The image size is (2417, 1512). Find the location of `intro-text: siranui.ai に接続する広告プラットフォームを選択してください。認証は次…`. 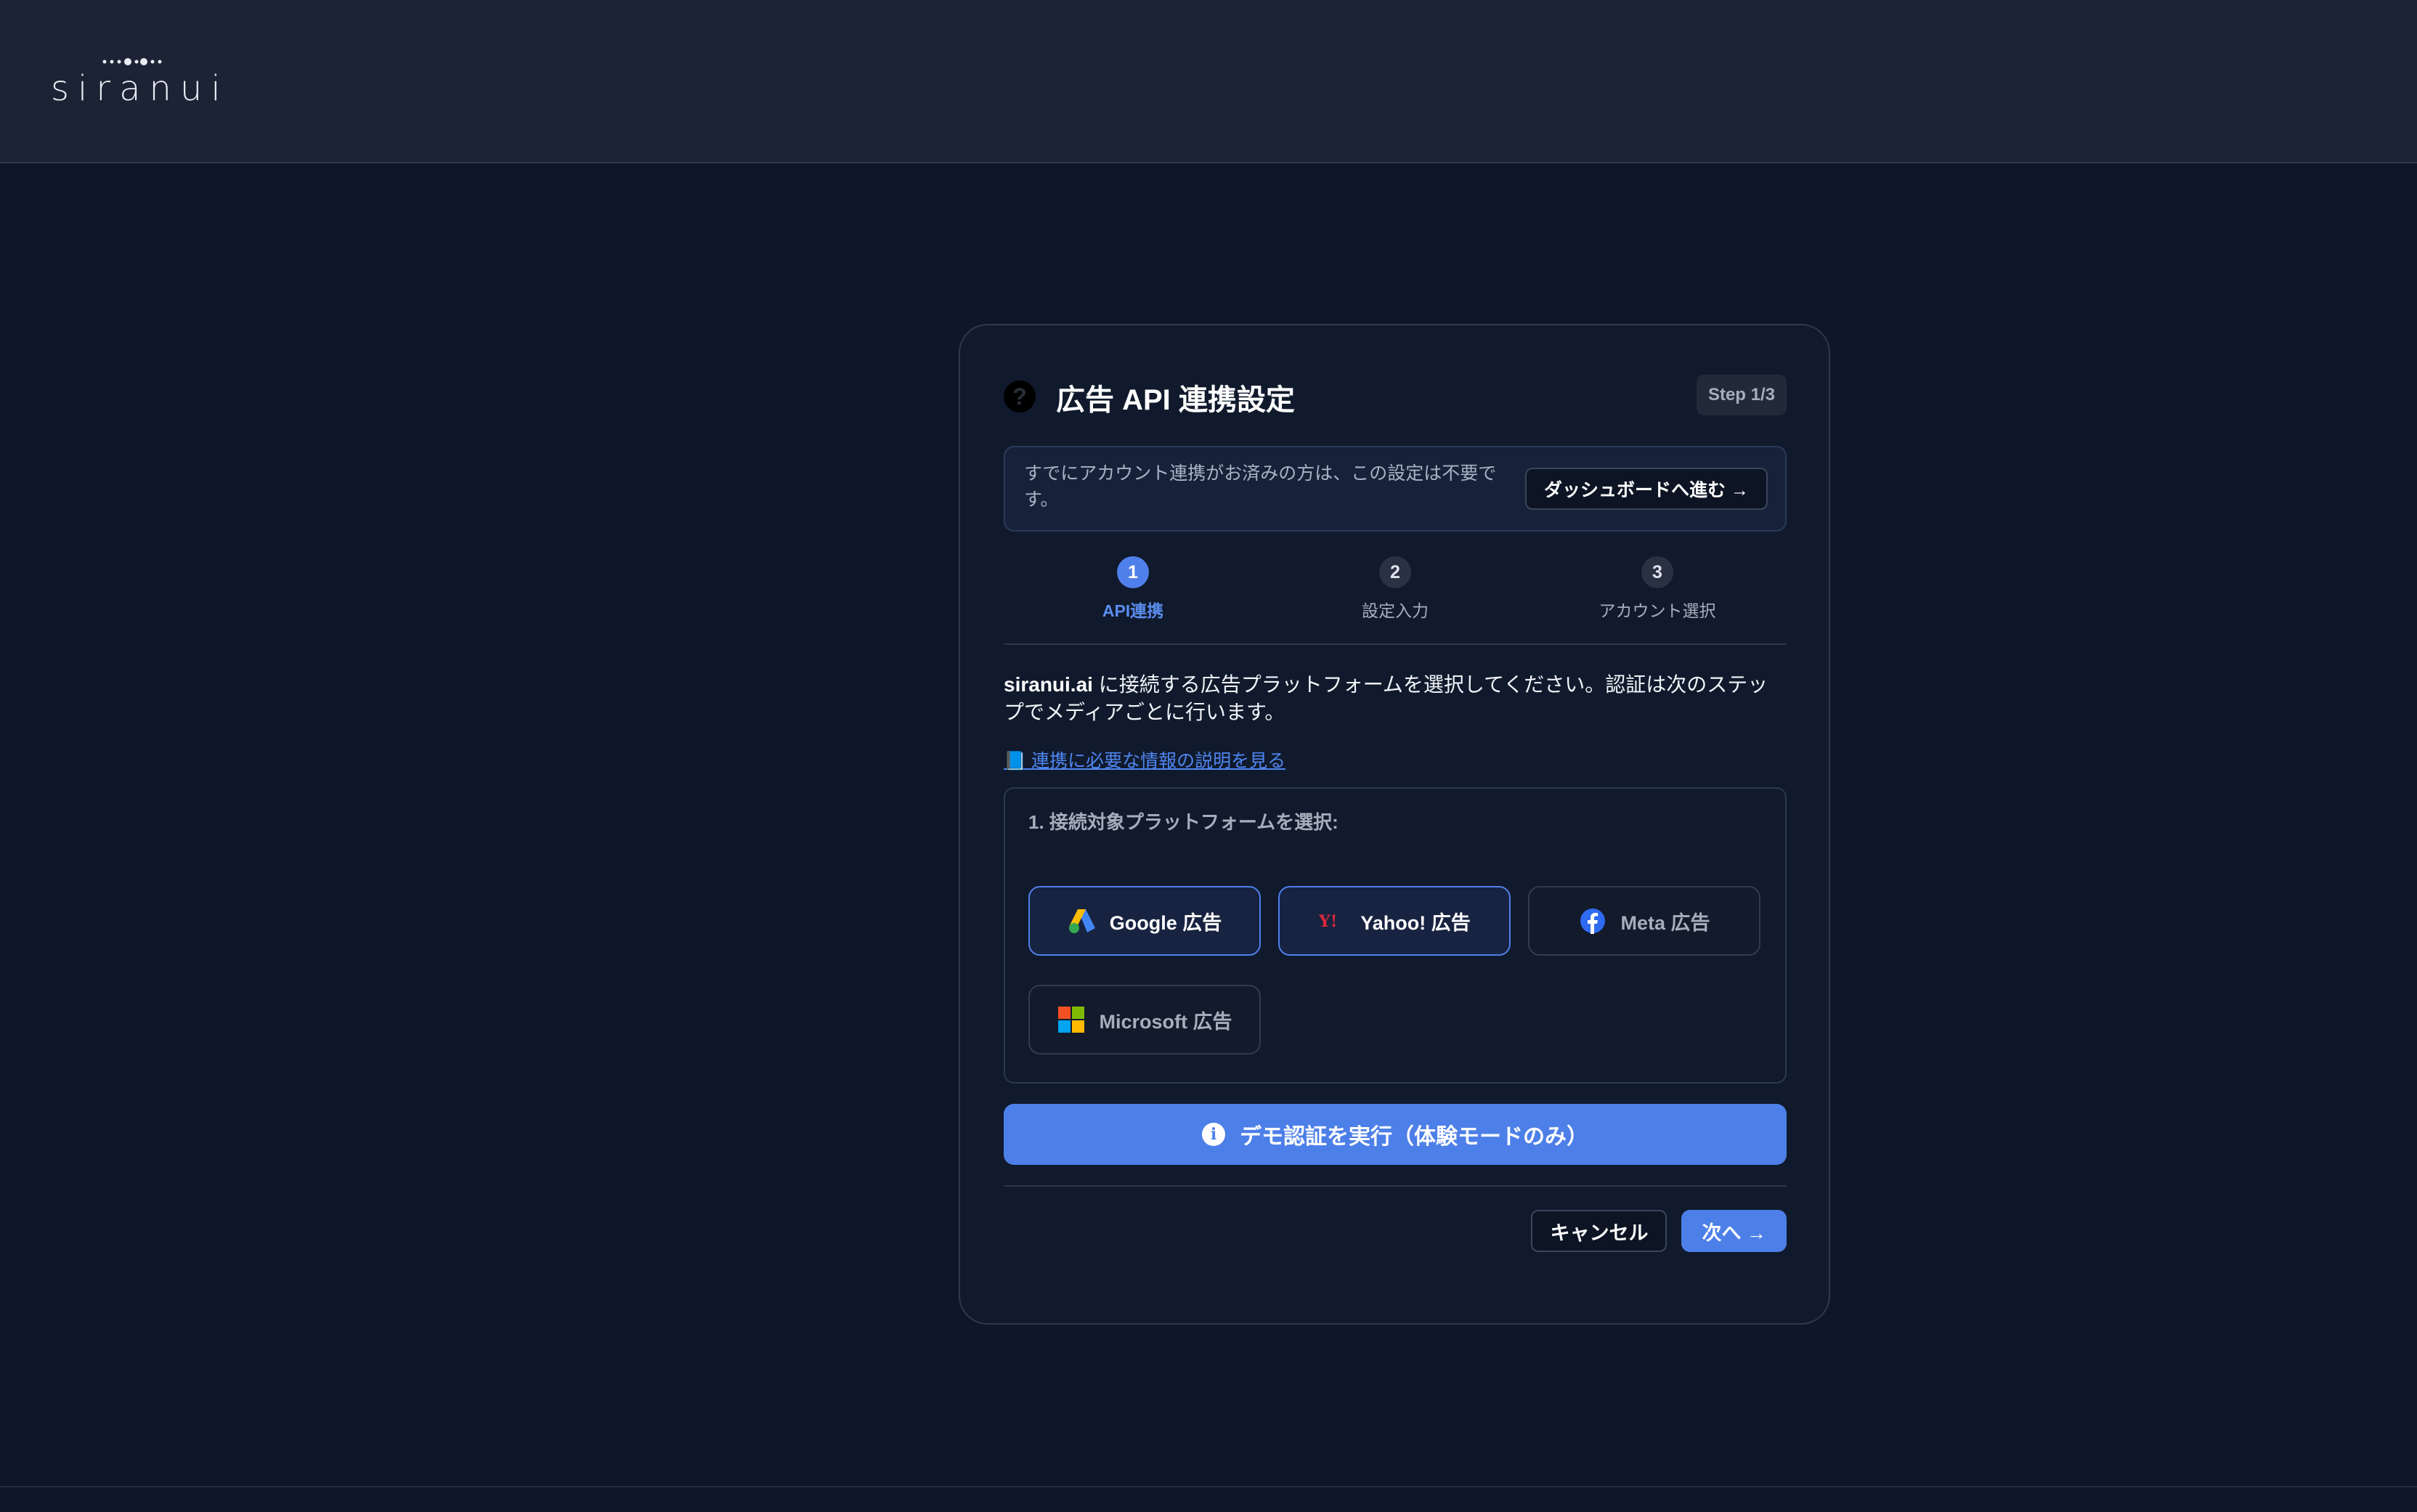

intro-text: siranui.ai に接続する広告プラットフォームを選択してください。認証は次… is located at coordinates (1395, 698).